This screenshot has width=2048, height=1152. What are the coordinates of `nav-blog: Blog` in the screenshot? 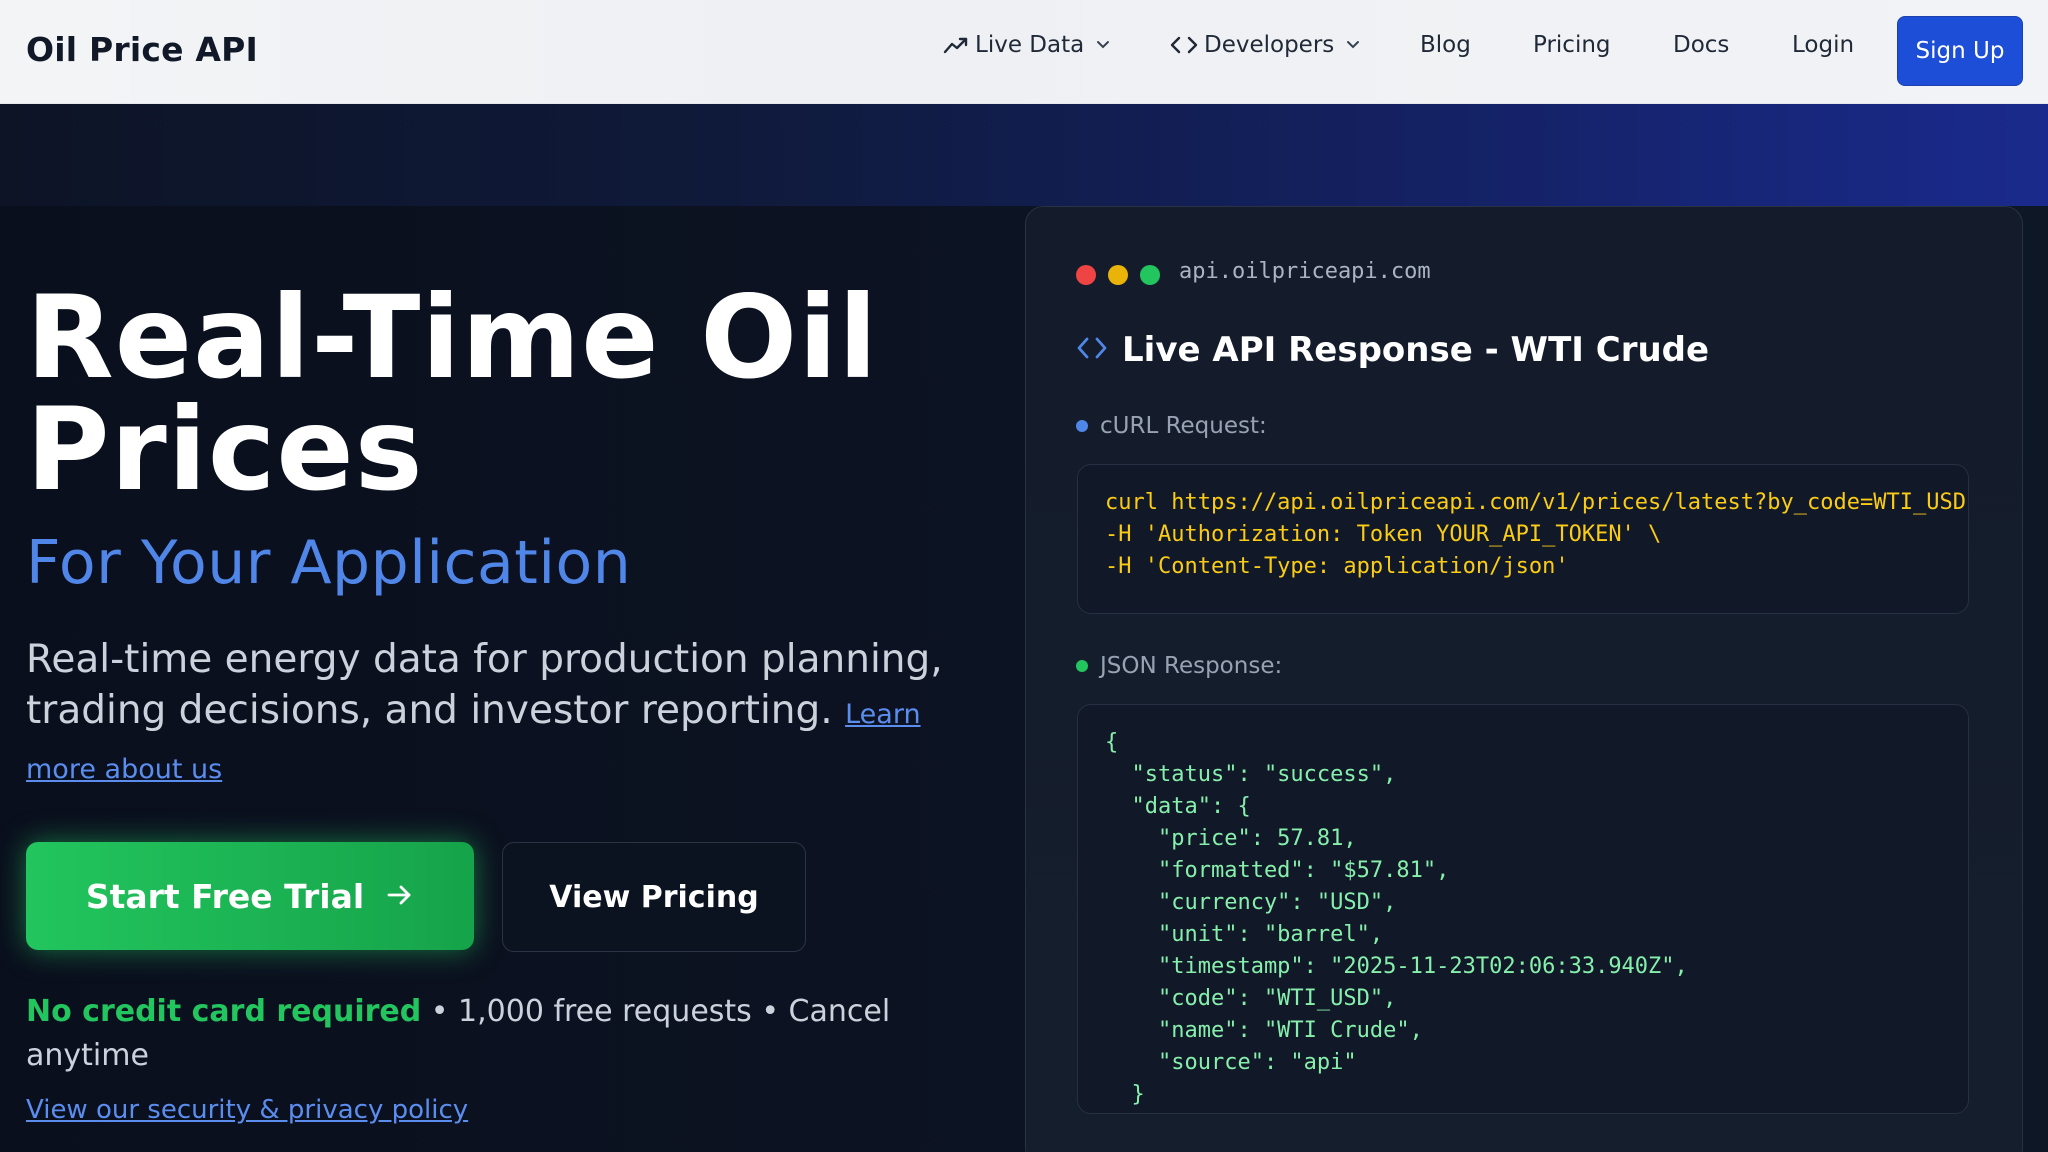 It's located at (1445, 45).